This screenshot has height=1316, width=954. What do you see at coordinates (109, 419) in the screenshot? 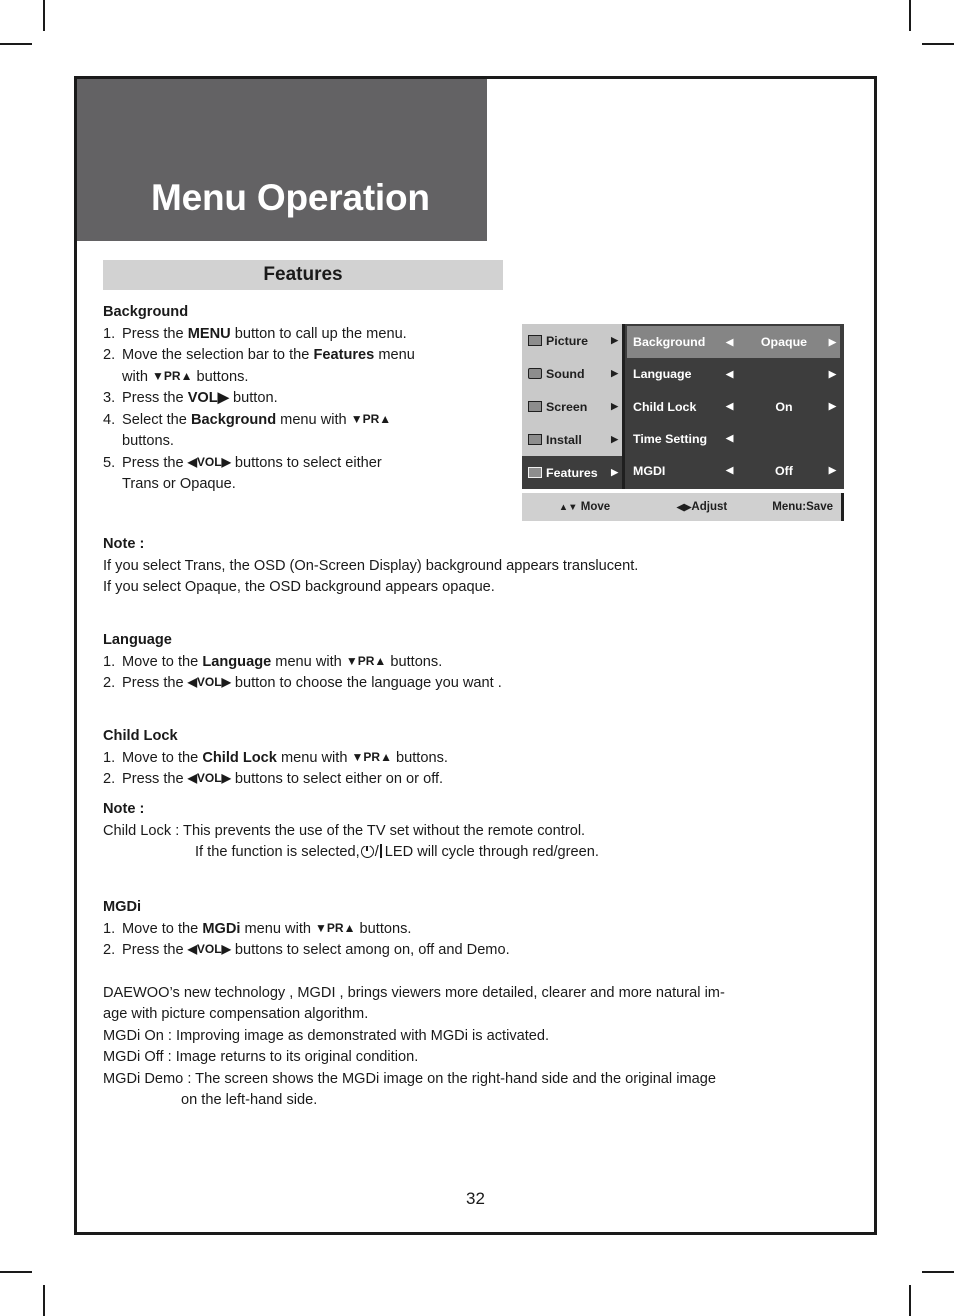
I see `step-number: 4.` at bounding box center [109, 419].